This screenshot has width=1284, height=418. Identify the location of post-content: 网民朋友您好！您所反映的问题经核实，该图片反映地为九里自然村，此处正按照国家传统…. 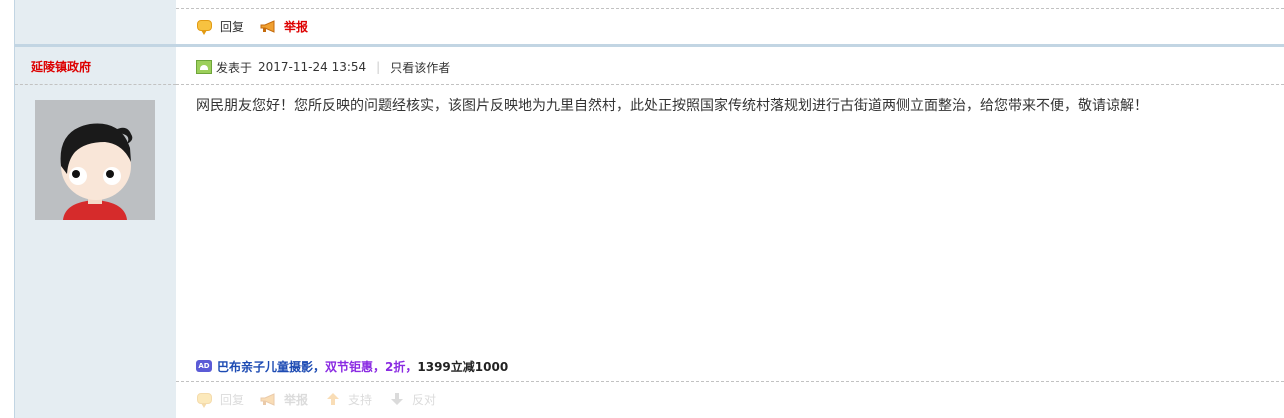
(672, 106).